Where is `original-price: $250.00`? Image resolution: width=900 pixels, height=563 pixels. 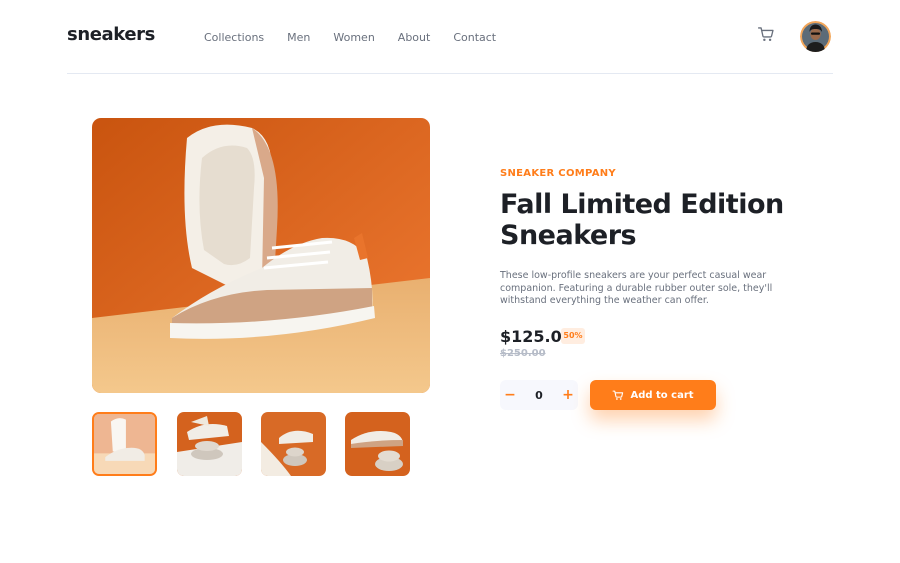
original-price: $250.00 is located at coordinates (523, 353).